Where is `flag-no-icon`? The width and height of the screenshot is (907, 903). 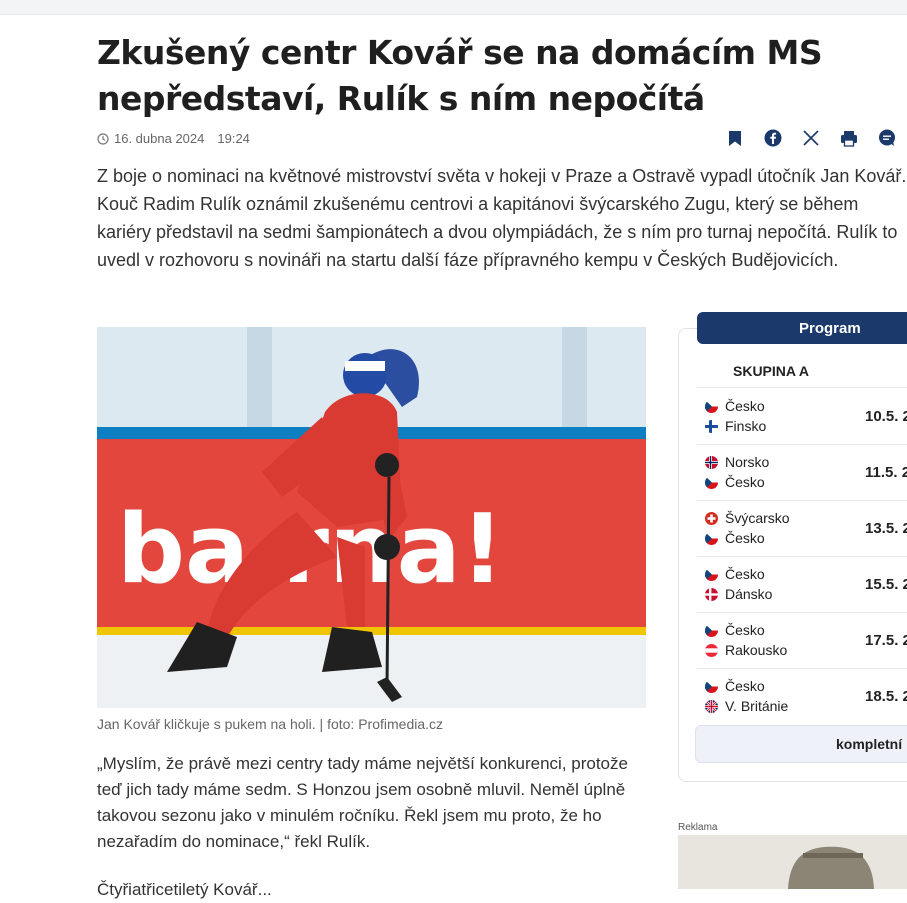
flag-no-icon is located at coordinates (711, 462).